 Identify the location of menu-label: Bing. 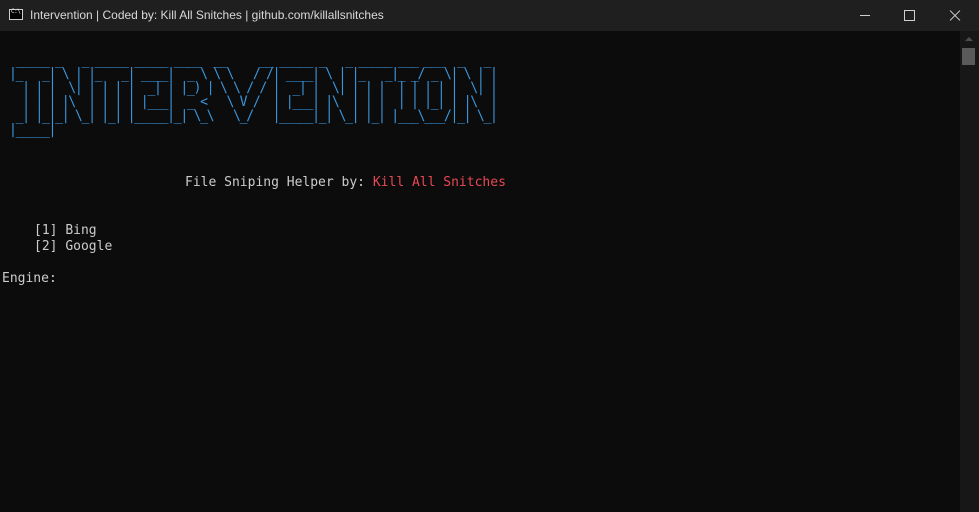
(81, 230).